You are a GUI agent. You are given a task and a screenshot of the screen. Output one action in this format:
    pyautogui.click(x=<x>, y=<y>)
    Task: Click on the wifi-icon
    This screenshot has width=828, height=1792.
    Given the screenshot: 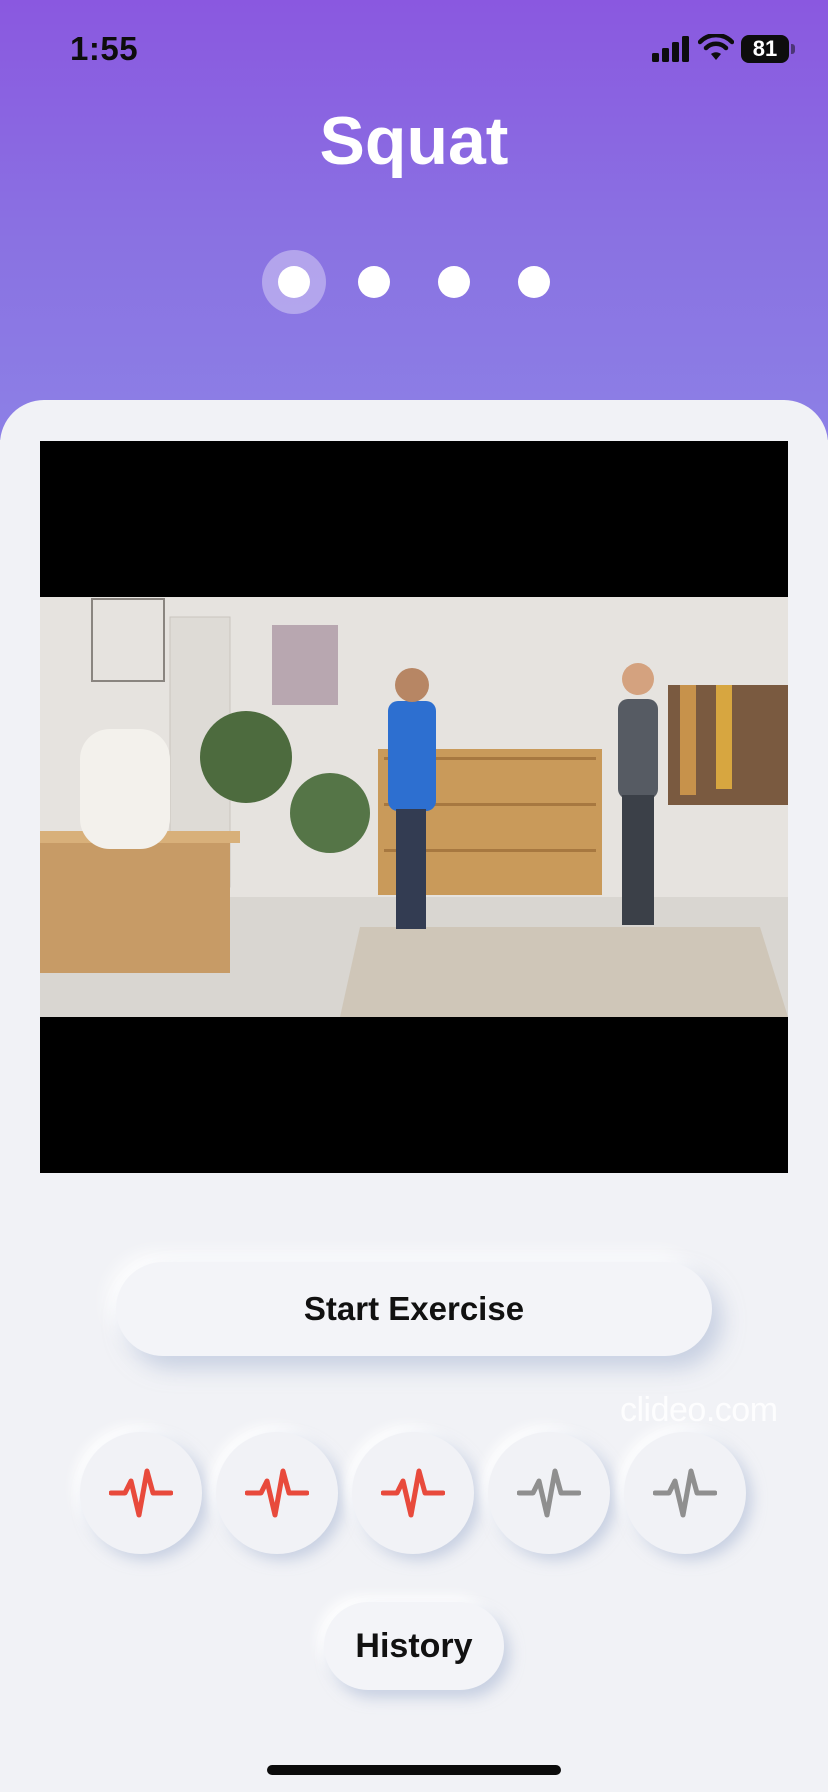 What is the action you would take?
    pyautogui.click(x=716, y=47)
    